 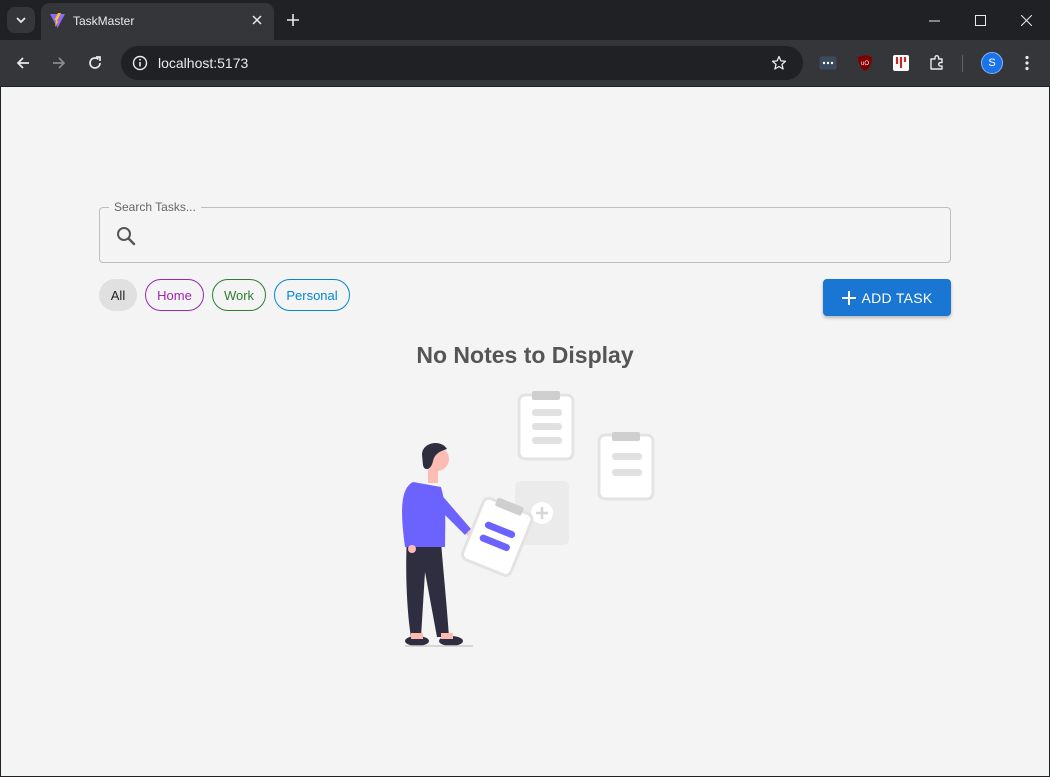 What do you see at coordinates (174, 295) in the screenshot?
I see `filter-chip-home: Home` at bounding box center [174, 295].